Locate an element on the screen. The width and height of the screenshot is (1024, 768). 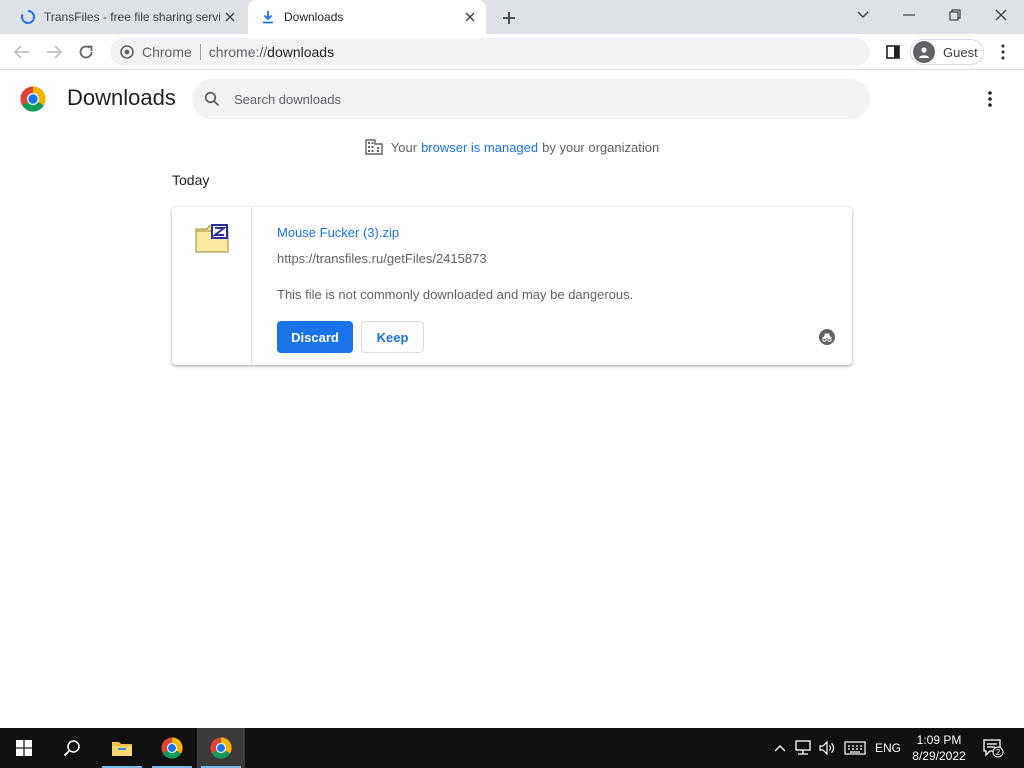
url-text: chrome://downloads is located at coordinates (271, 52).